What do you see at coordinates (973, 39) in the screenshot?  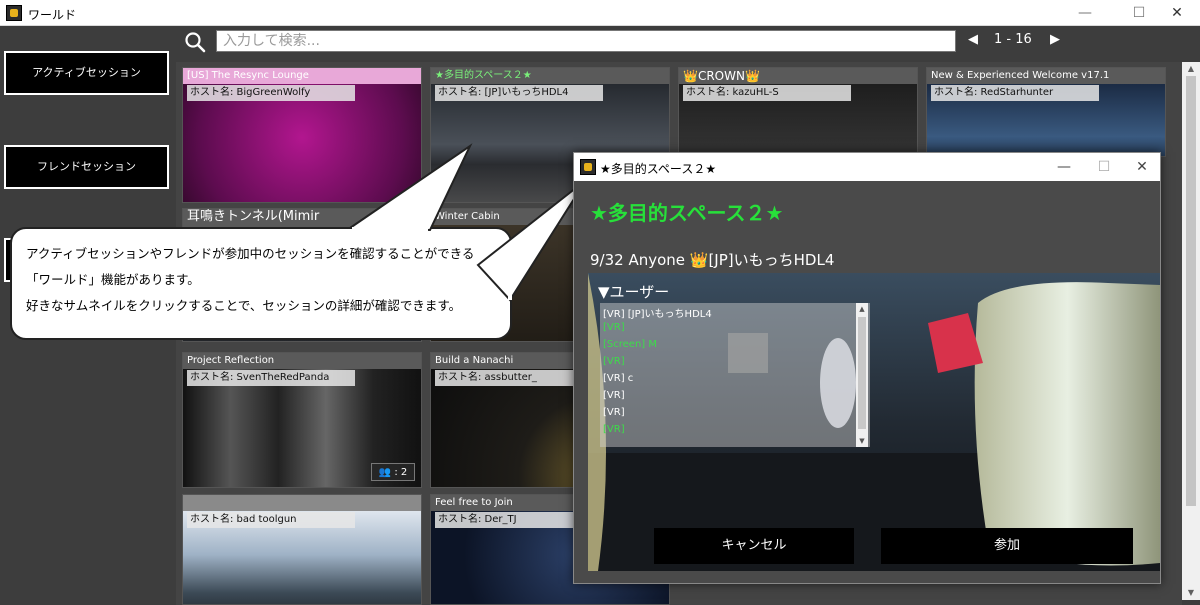 I see `prev-page-button: ◀` at bounding box center [973, 39].